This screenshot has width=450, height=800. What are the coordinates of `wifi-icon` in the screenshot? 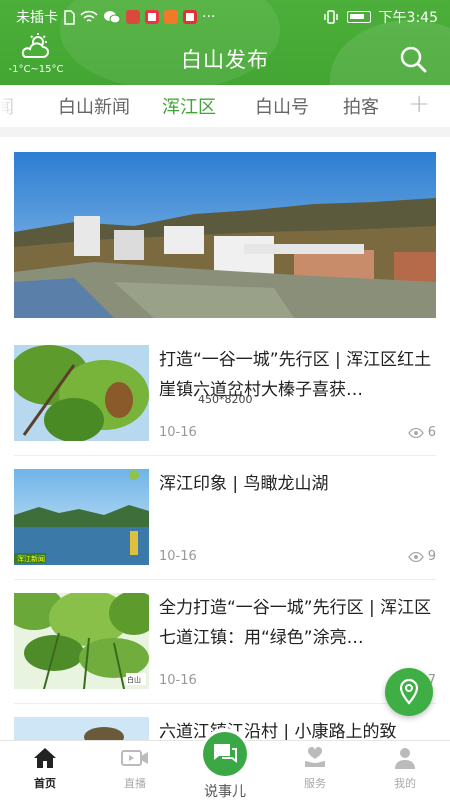 It's located at (89, 16).